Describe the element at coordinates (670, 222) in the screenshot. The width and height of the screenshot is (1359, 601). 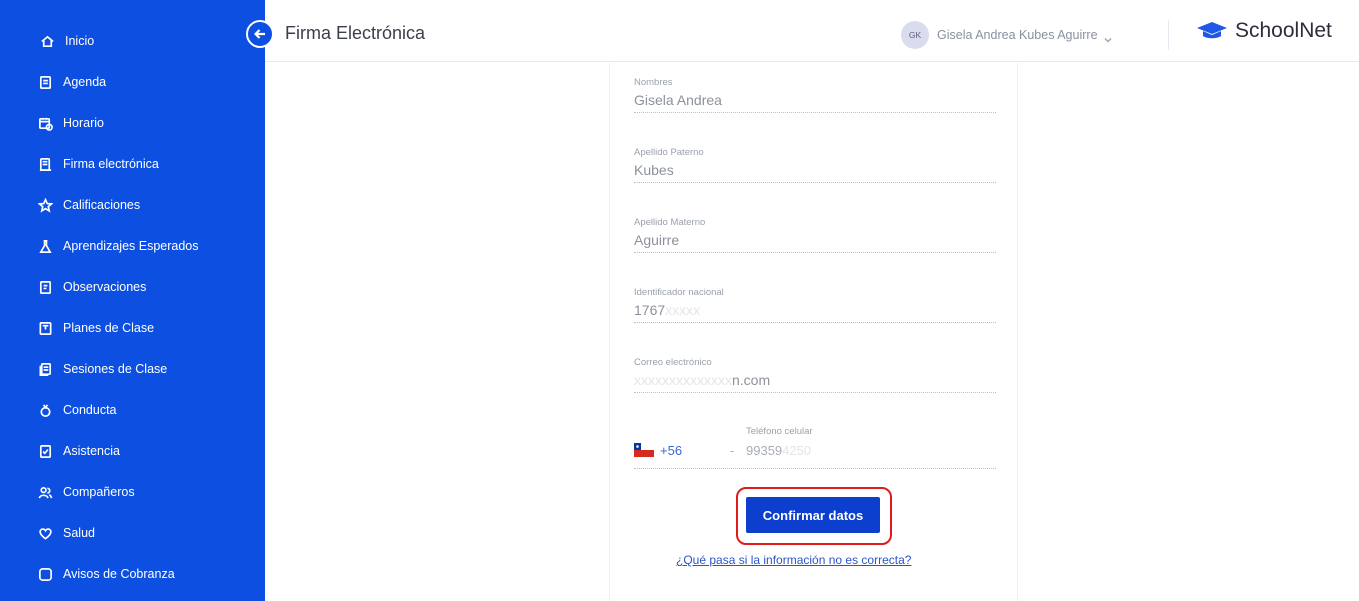
I see `field-label: Apellido Materno` at that location.